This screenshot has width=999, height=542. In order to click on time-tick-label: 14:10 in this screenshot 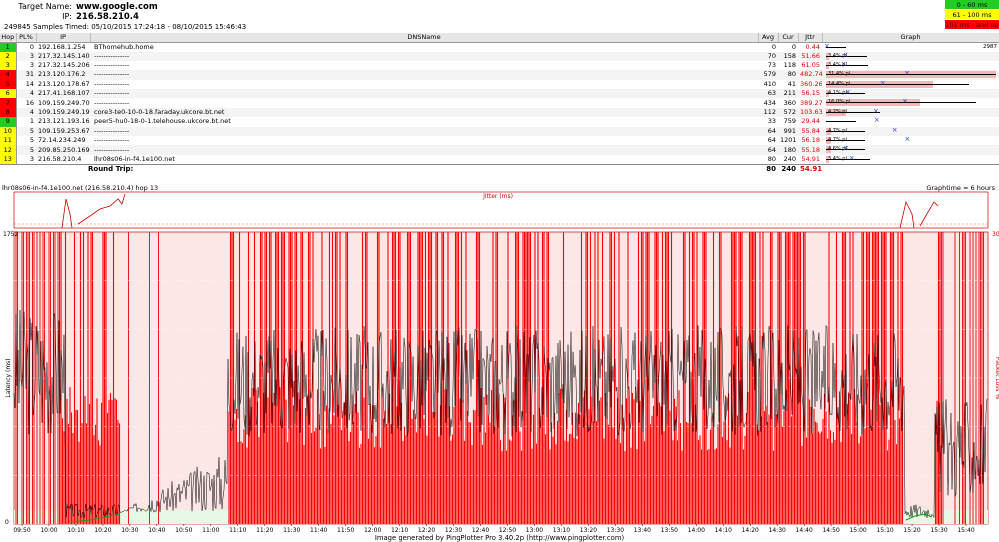, I will do `click(723, 530)`.